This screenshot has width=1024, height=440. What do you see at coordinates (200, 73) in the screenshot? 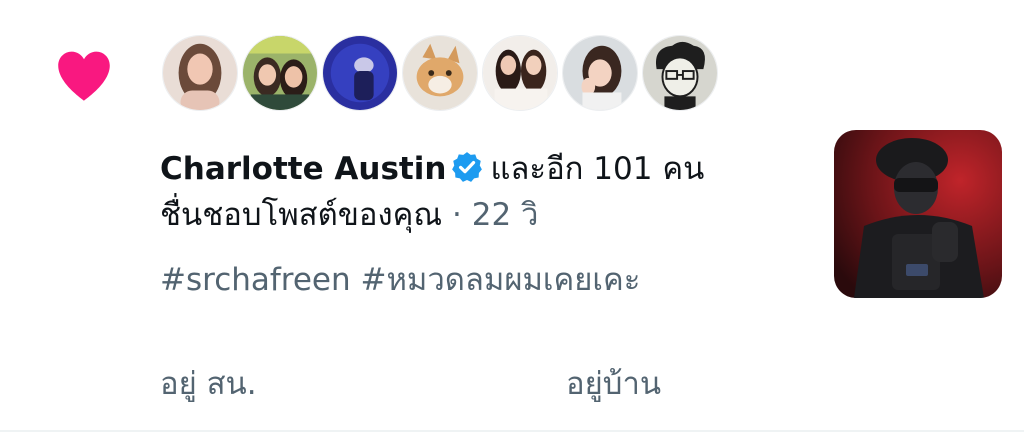
I see `avatar-woman-long-hair` at bounding box center [200, 73].